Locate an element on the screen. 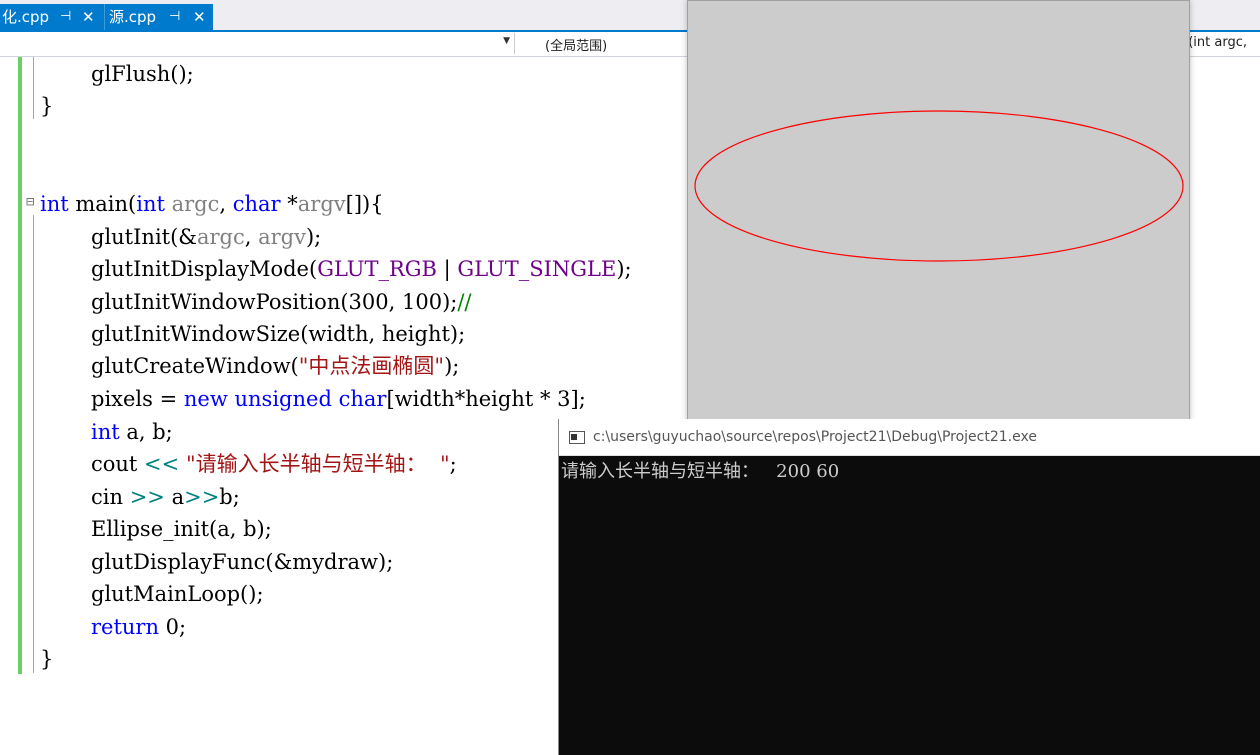  code-text: glutInitWindowPosition(300, 100); is located at coordinates (274, 302).